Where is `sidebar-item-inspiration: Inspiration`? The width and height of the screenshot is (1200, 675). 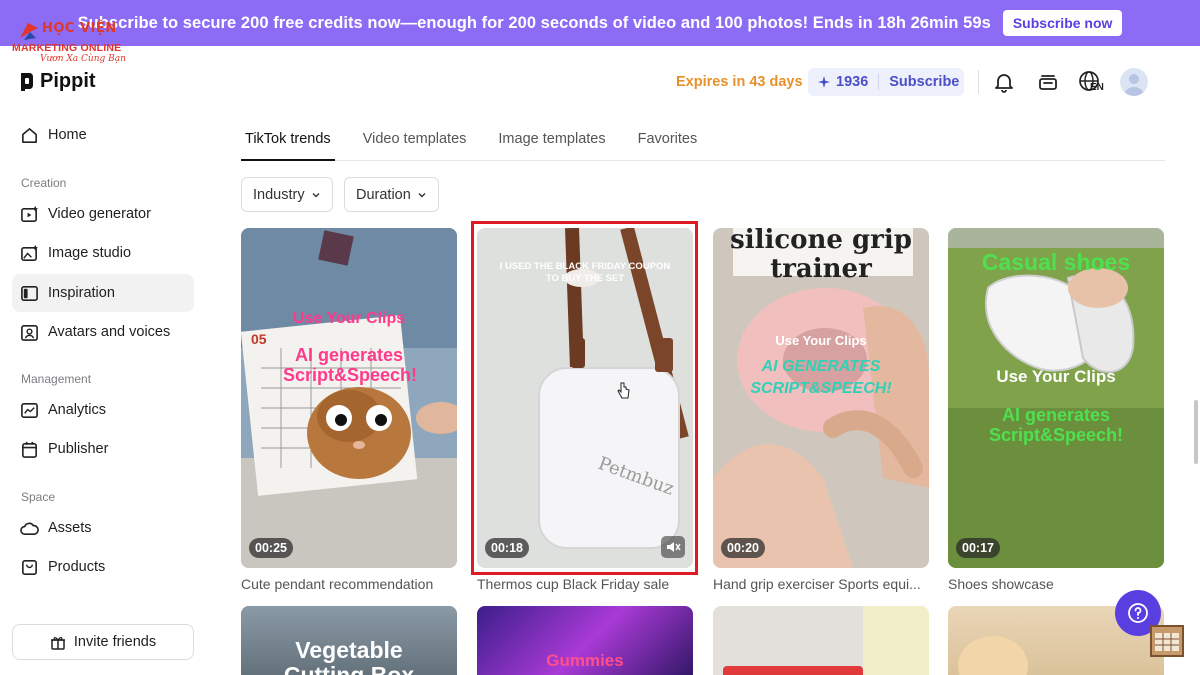
sidebar-item-inspiration: Inspiration is located at coordinates (67, 293).